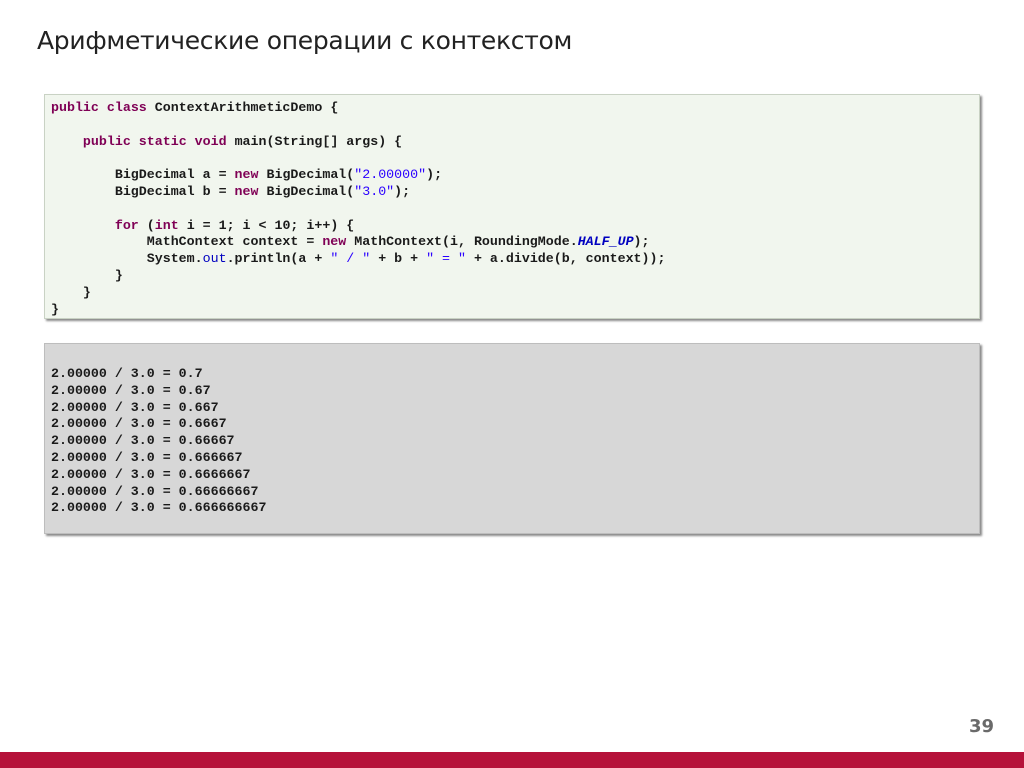 The image size is (1024, 768). I want to click on footer-accent-bar, so click(512, 760).